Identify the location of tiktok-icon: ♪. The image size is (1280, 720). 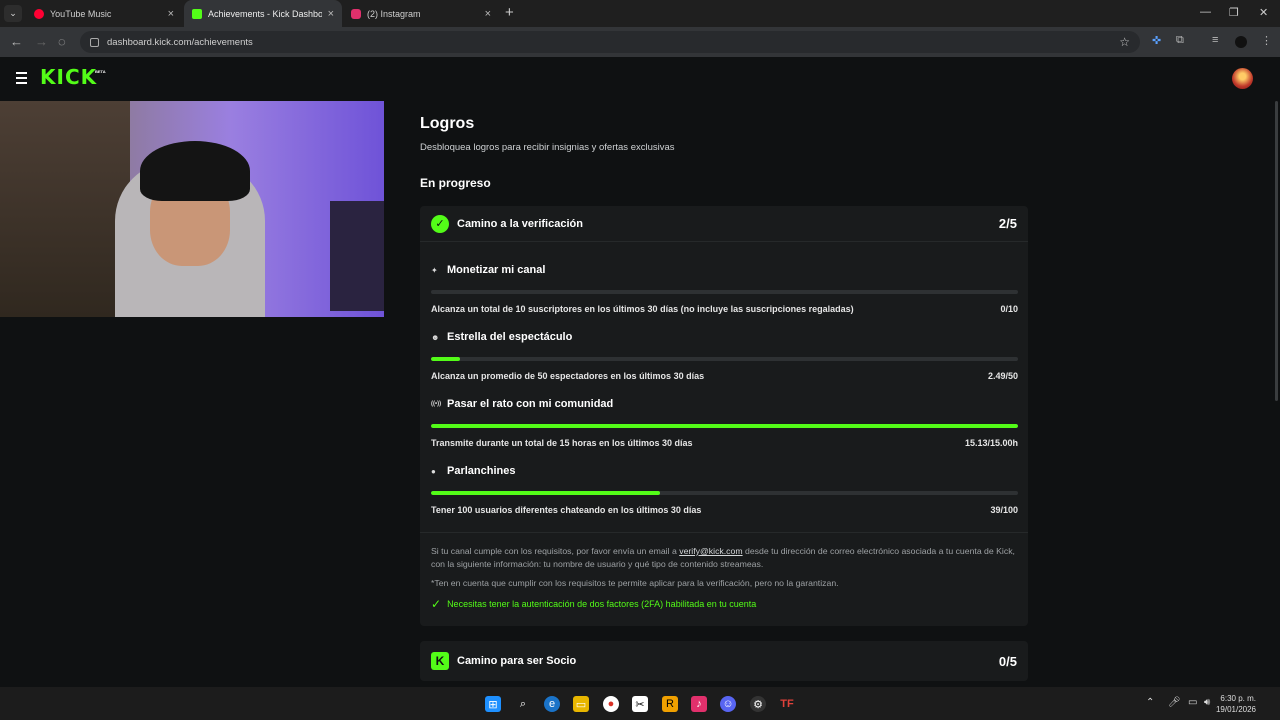
(699, 704).